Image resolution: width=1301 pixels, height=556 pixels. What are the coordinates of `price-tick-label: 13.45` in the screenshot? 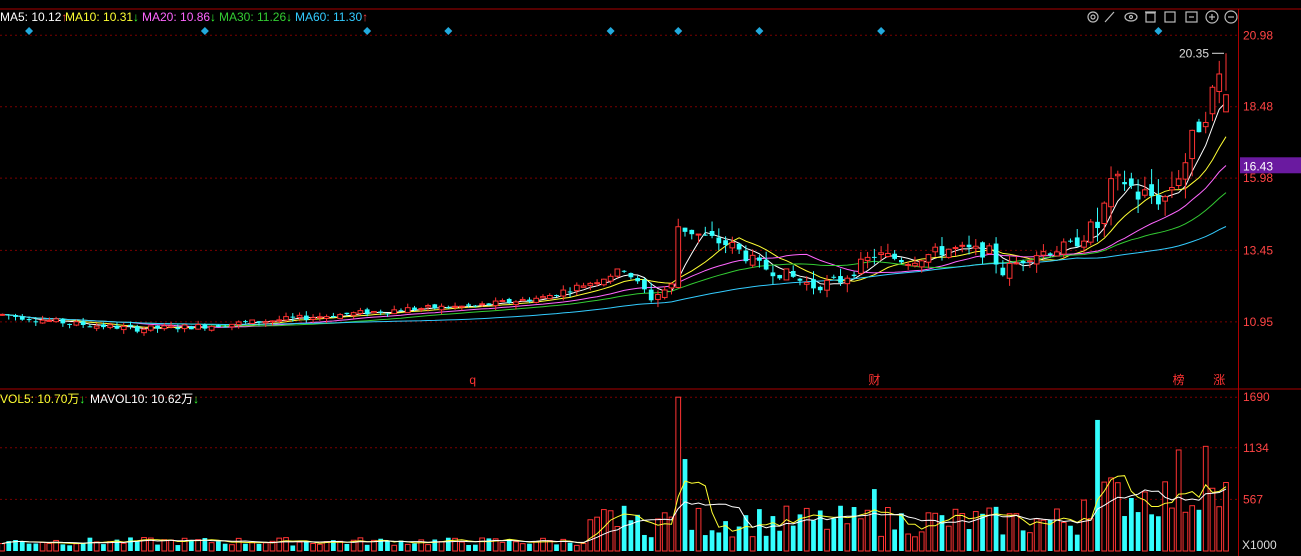 It's located at (1258, 250).